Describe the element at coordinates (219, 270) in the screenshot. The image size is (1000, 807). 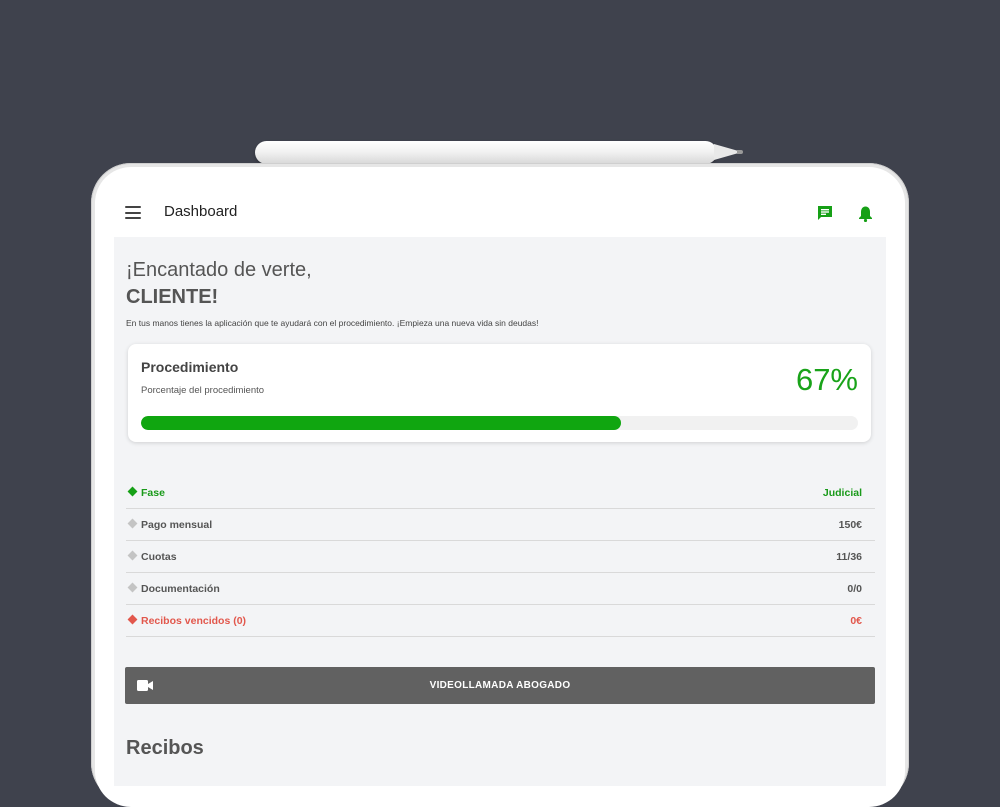
I see `greeting-line1: ¡Encantado de verte,` at that location.